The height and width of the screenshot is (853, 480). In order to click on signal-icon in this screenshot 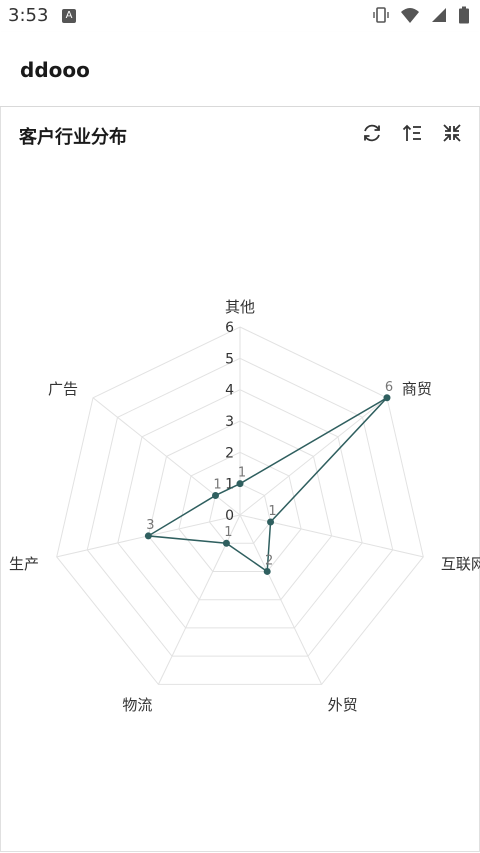, I will do `click(439, 15)`.